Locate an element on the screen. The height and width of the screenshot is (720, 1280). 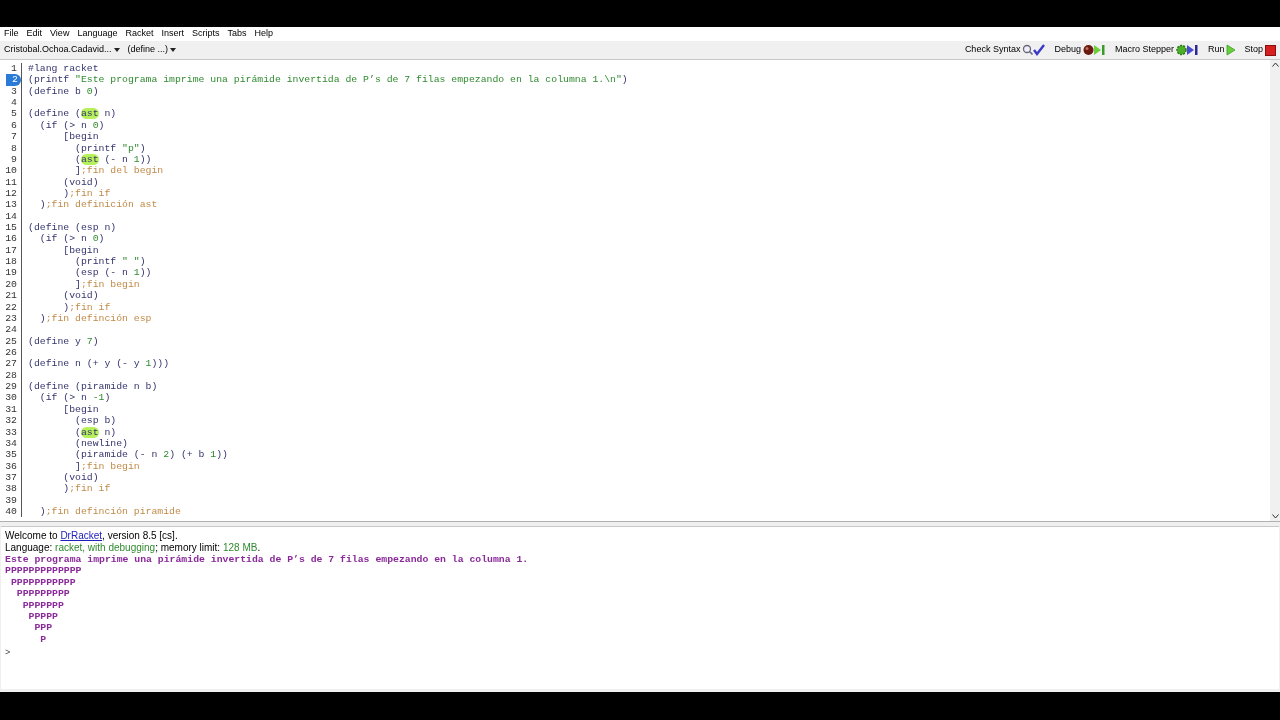
line-number: 17 is located at coordinates (11, 250).